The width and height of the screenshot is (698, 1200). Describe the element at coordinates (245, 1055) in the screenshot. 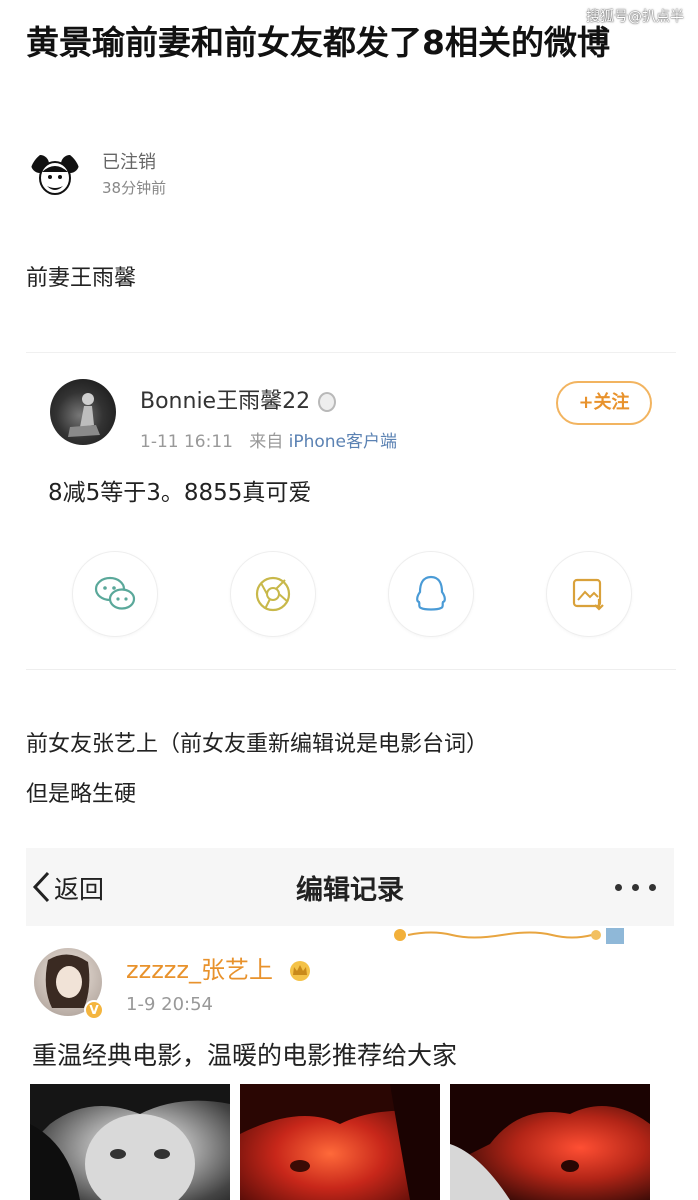

I see `weibo2-content: 重温经典电影，温暖的电影推荐给大家` at that location.